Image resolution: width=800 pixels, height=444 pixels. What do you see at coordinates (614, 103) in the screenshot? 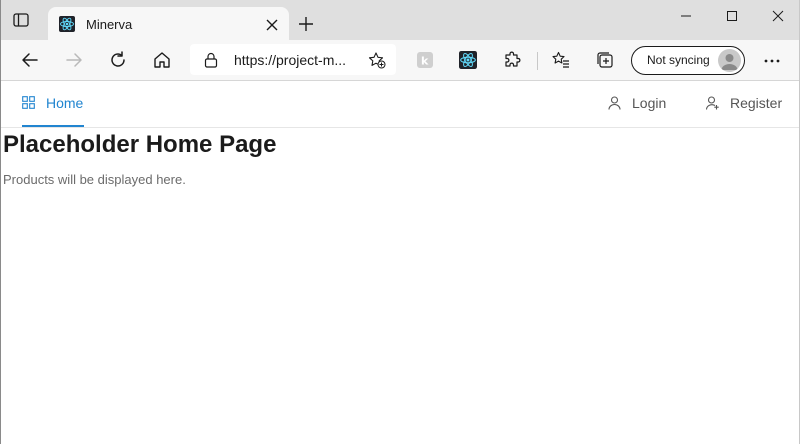
I see `user-icon` at bounding box center [614, 103].